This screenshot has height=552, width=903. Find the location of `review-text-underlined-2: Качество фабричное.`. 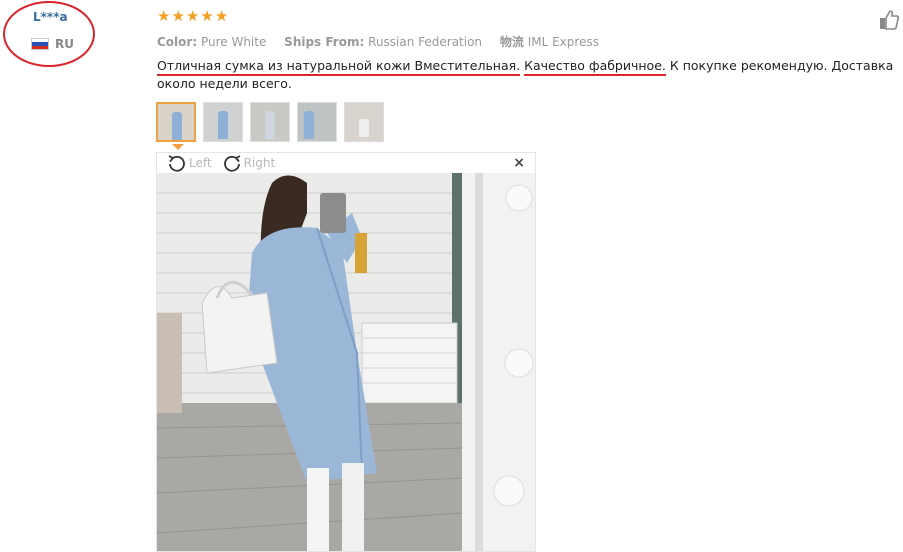

review-text-underlined-2: Качество фабричное. is located at coordinates (595, 67).